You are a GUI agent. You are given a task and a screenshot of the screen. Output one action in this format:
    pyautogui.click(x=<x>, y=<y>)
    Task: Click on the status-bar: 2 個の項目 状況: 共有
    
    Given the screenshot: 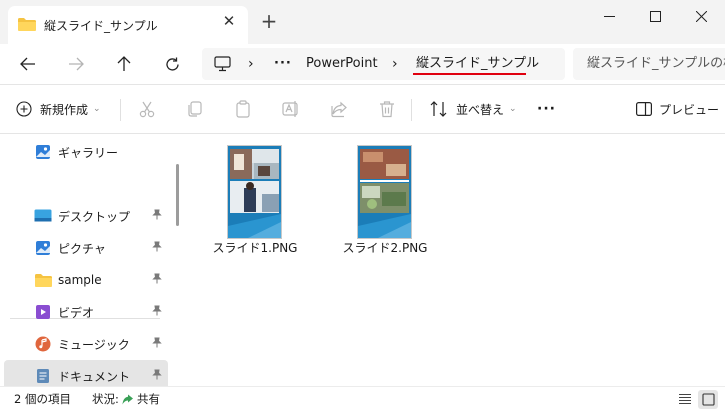 What is the action you would take?
    pyautogui.click(x=362, y=399)
    